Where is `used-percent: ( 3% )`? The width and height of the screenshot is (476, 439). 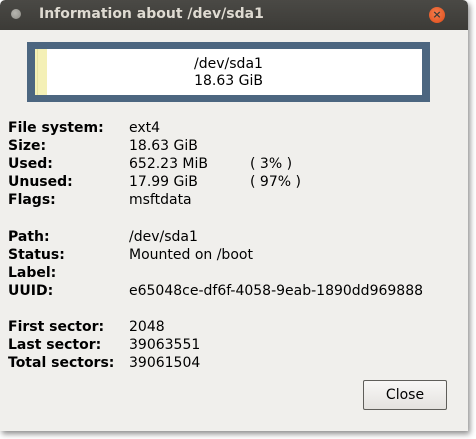
used-percent: ( 3% ) is located at coordinates (271, 164).